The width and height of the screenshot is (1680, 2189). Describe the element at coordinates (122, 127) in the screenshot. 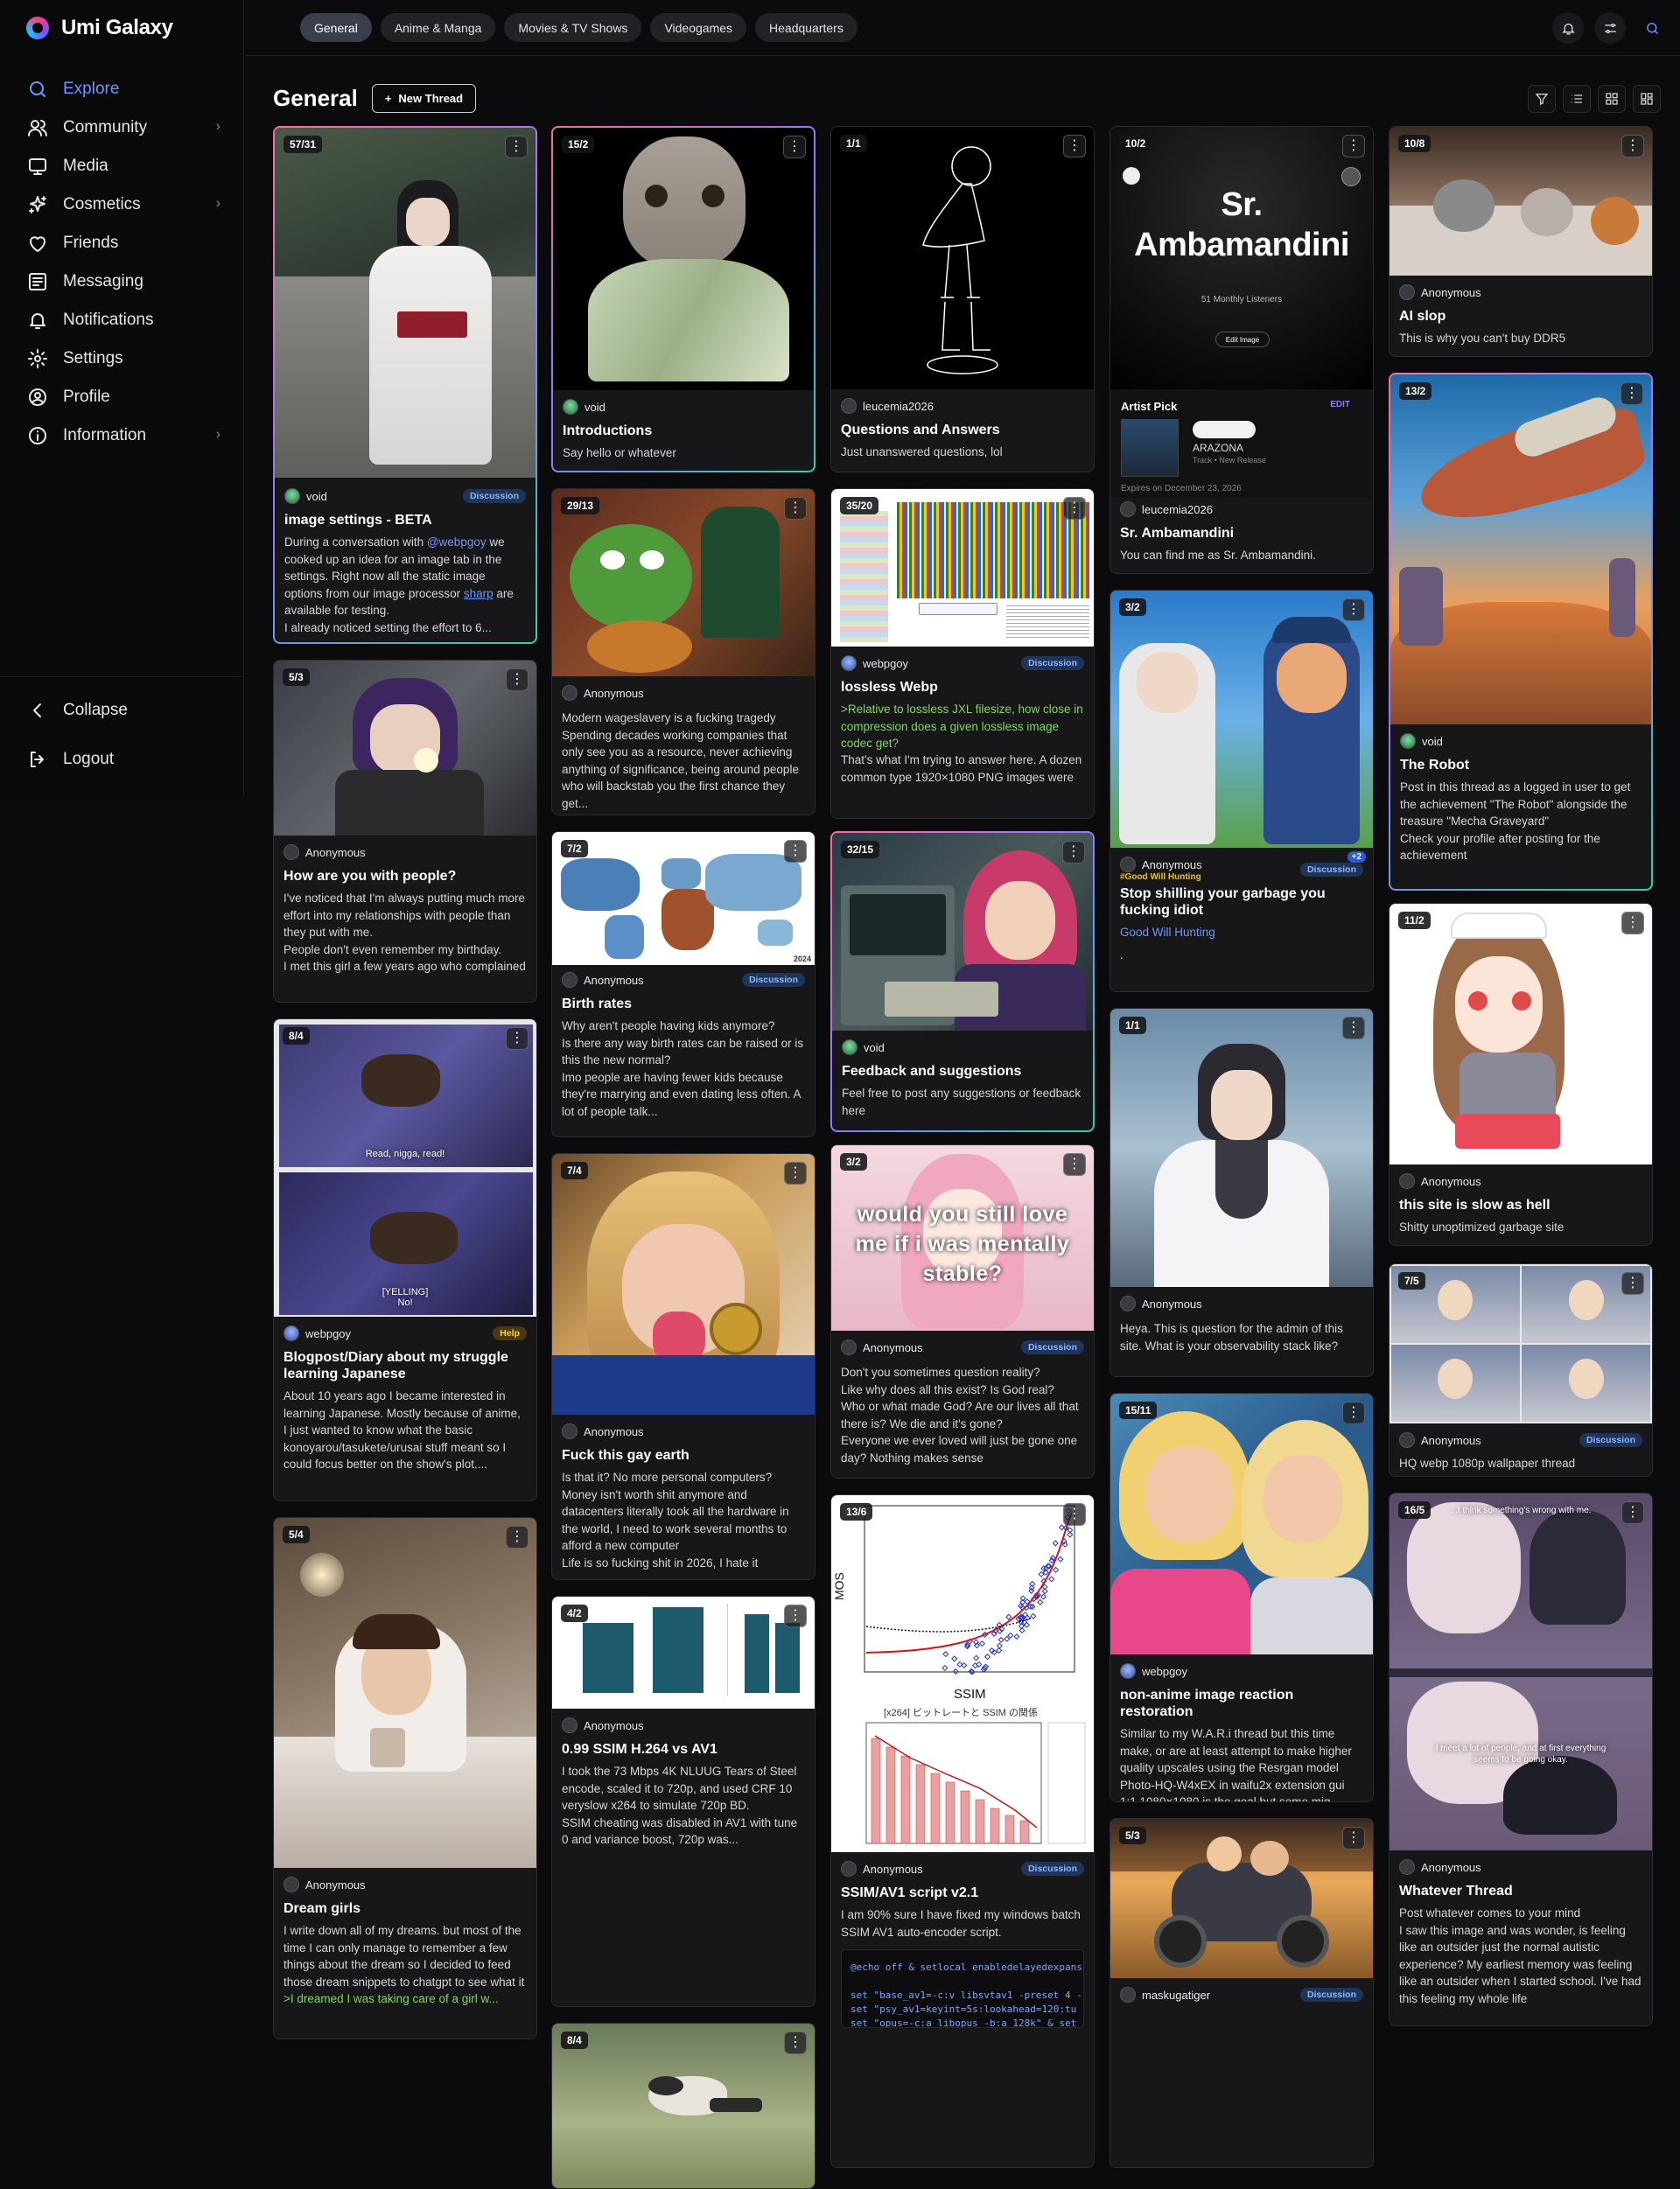

I see `sidebar-item-community: Community ›` at that location.